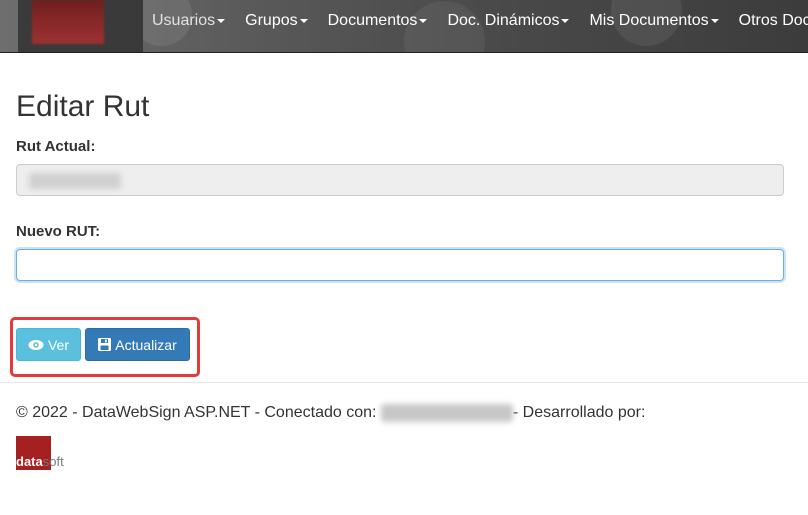 Image resolution: width=808 pixels, height=515 pixels. I want to click on nuevo-rut-input, so click(400, 265).